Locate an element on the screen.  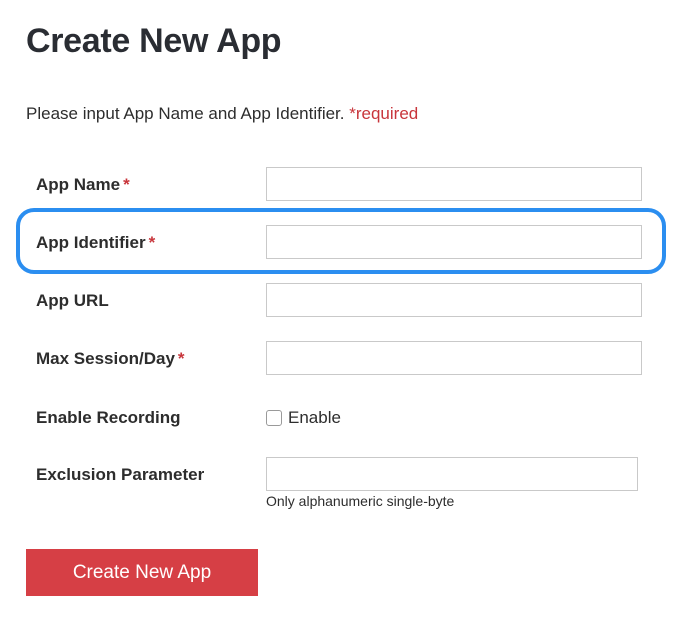
enable-recording-checkbox is located at coordinates (274, 418).